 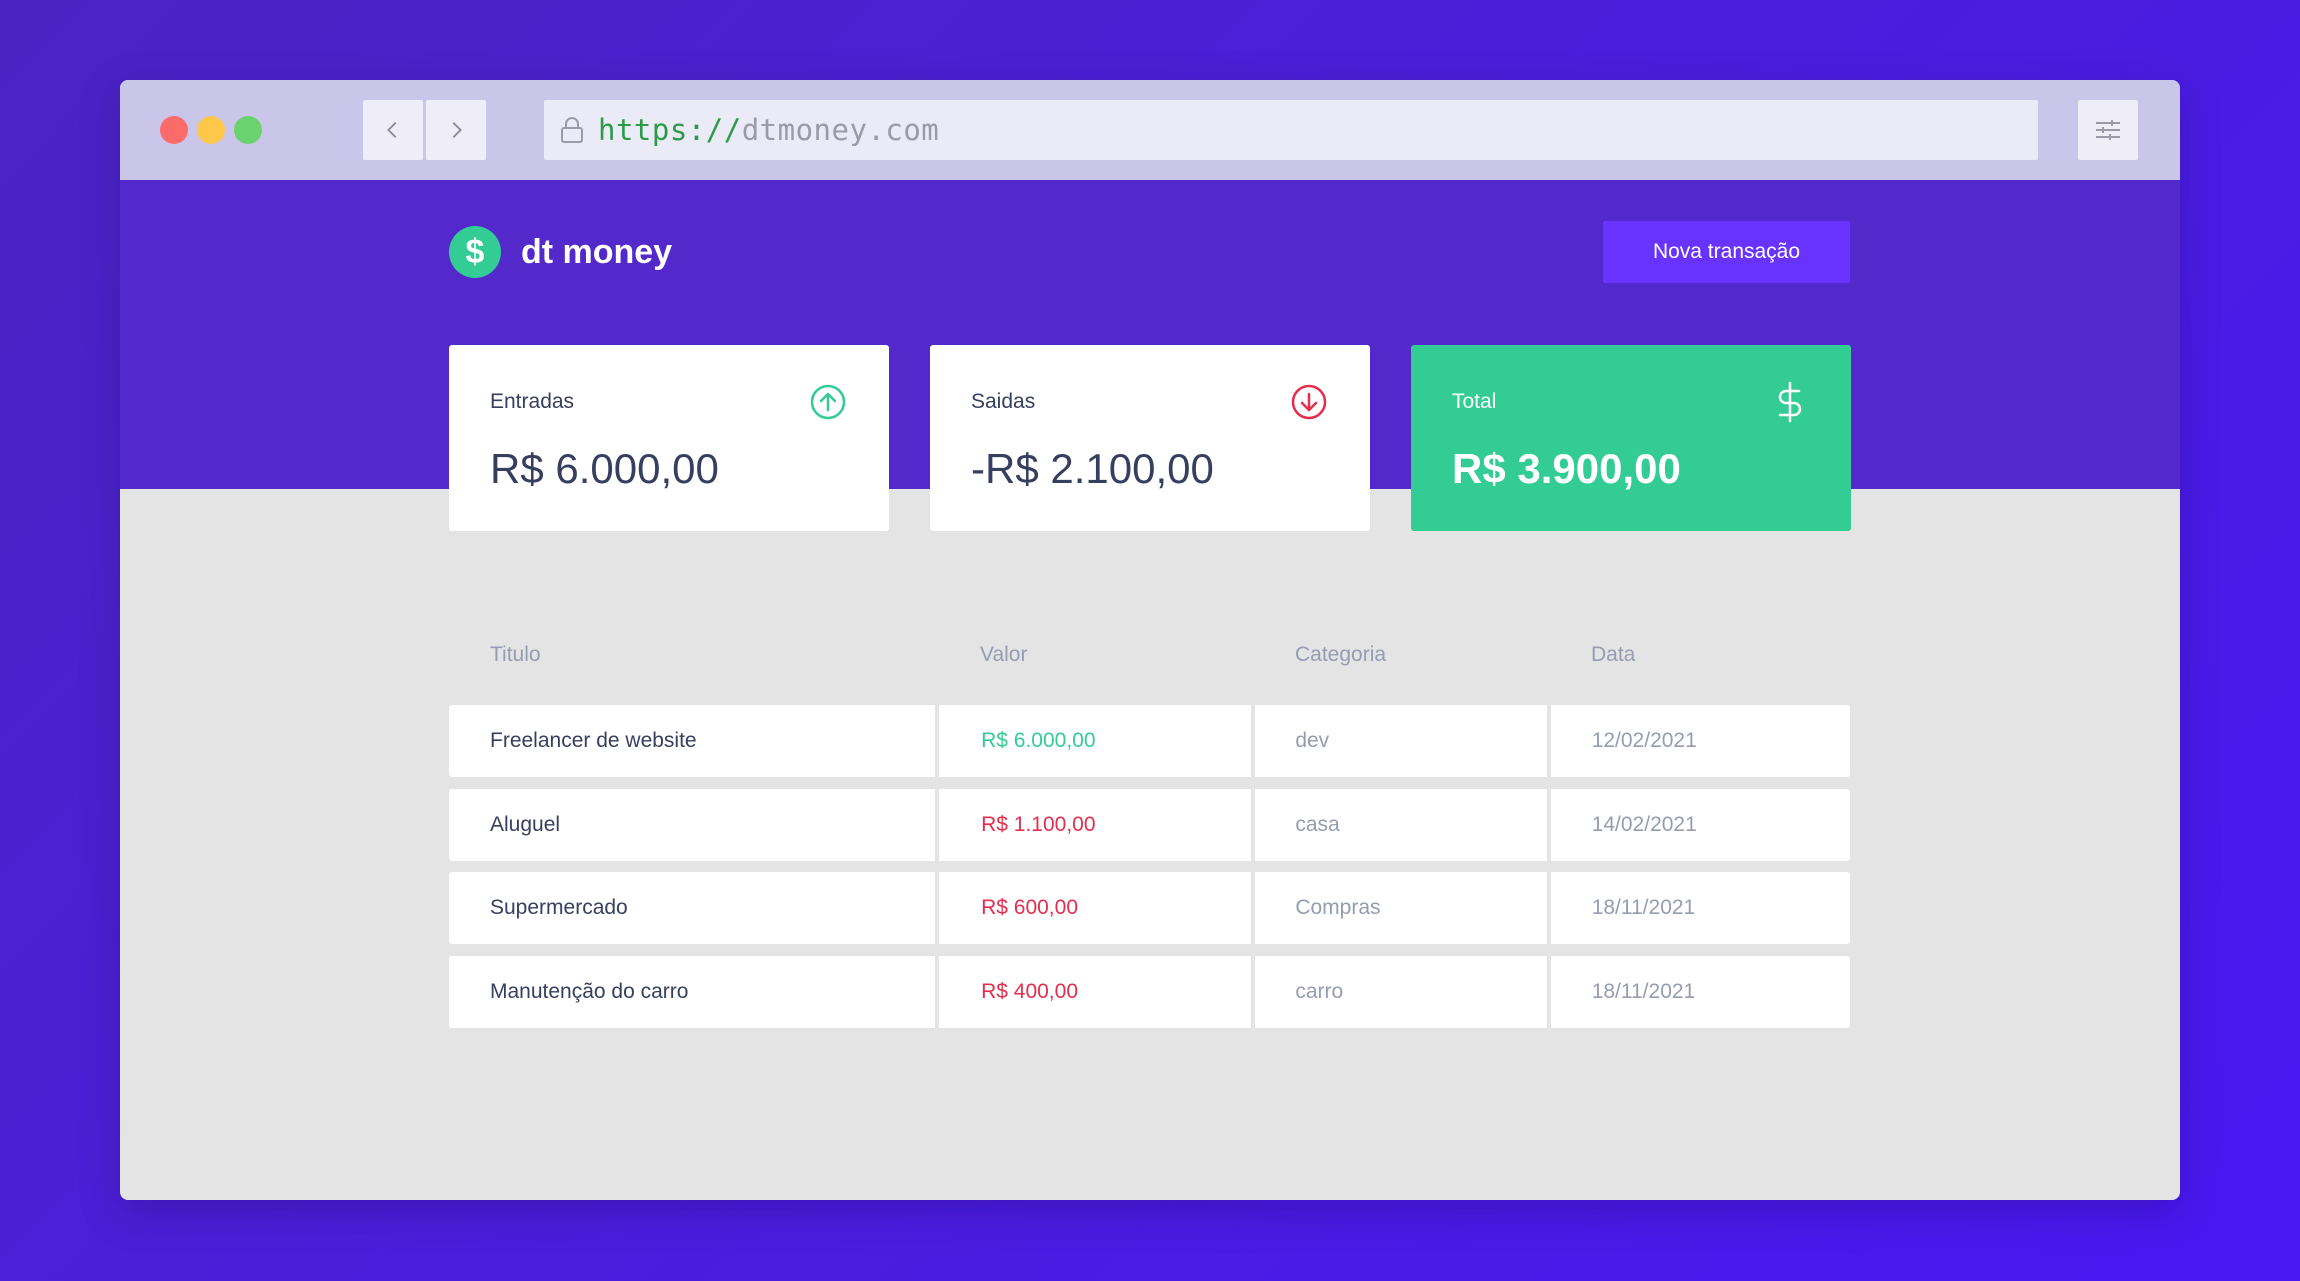 I want to click on row-title: Manutenção do carro, so click(x=692, y=992).